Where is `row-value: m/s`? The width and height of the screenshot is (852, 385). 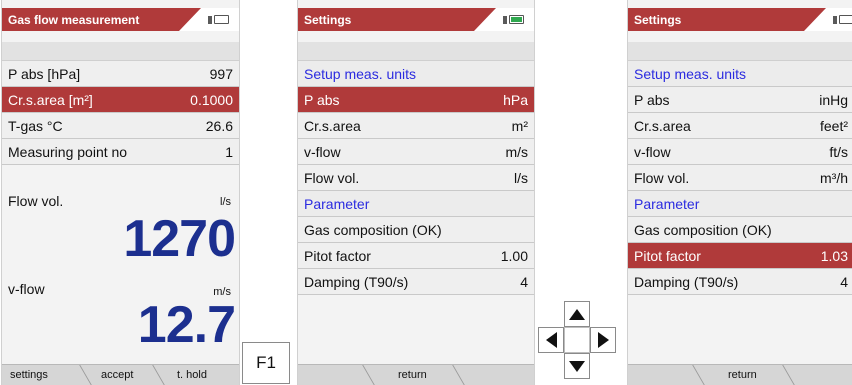 row-value: m/s is located at coordinates (516, 151).